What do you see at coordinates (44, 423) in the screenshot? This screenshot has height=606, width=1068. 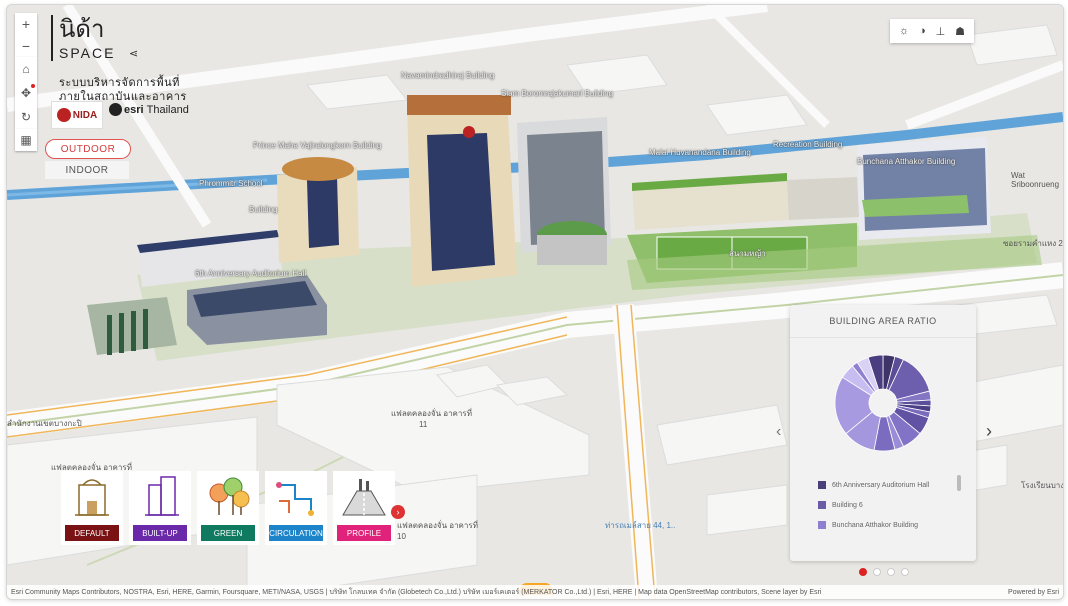 I see `map-label-district: สำนักงานเขตบางกะปิ` at bounding box center [44, 423].